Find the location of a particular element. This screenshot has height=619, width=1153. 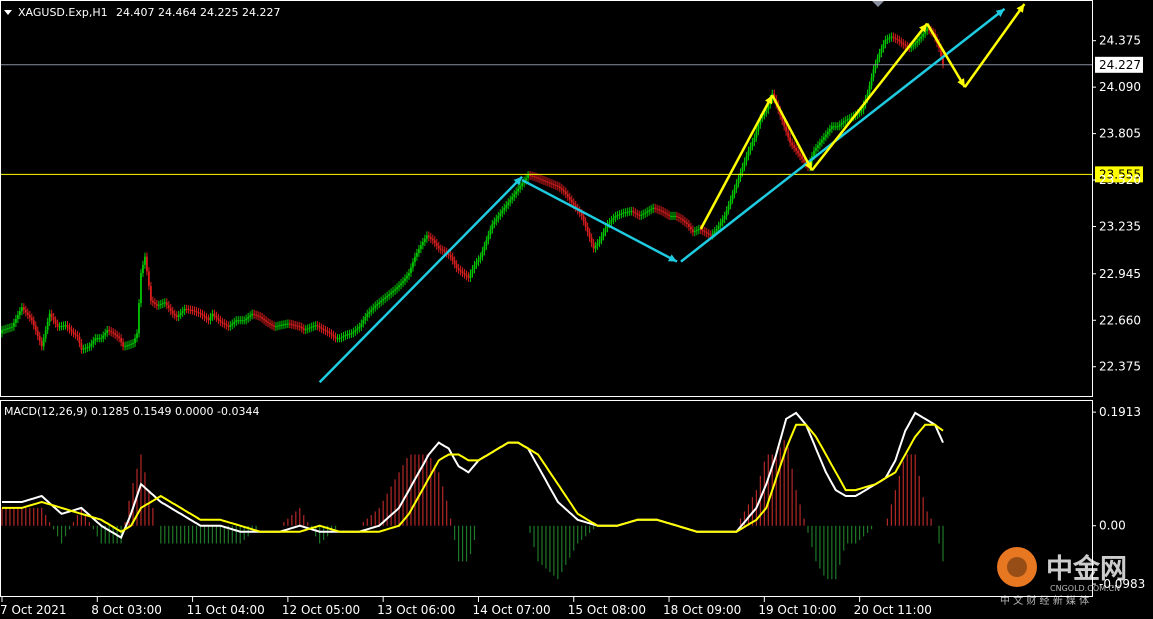

price-axis-label: 22.375 is located at coordinates (1120, 367).